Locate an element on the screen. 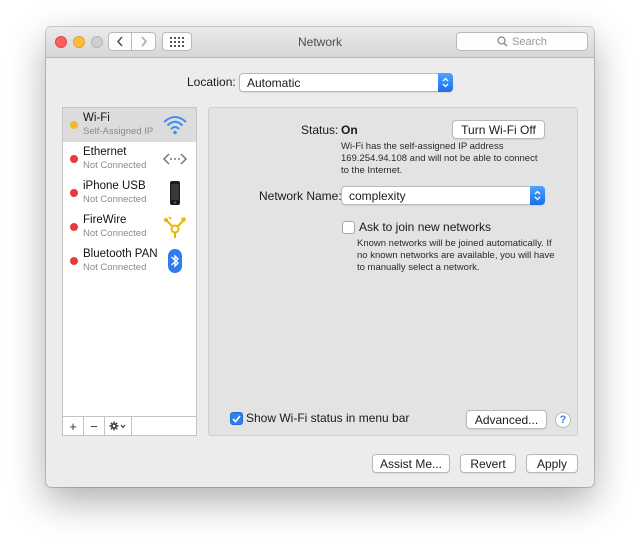 This screenshot has width=640, height=553. service-item-bluetooth-pan: Bluetooth PAN Not Connected is located at coordinates (129, 261).